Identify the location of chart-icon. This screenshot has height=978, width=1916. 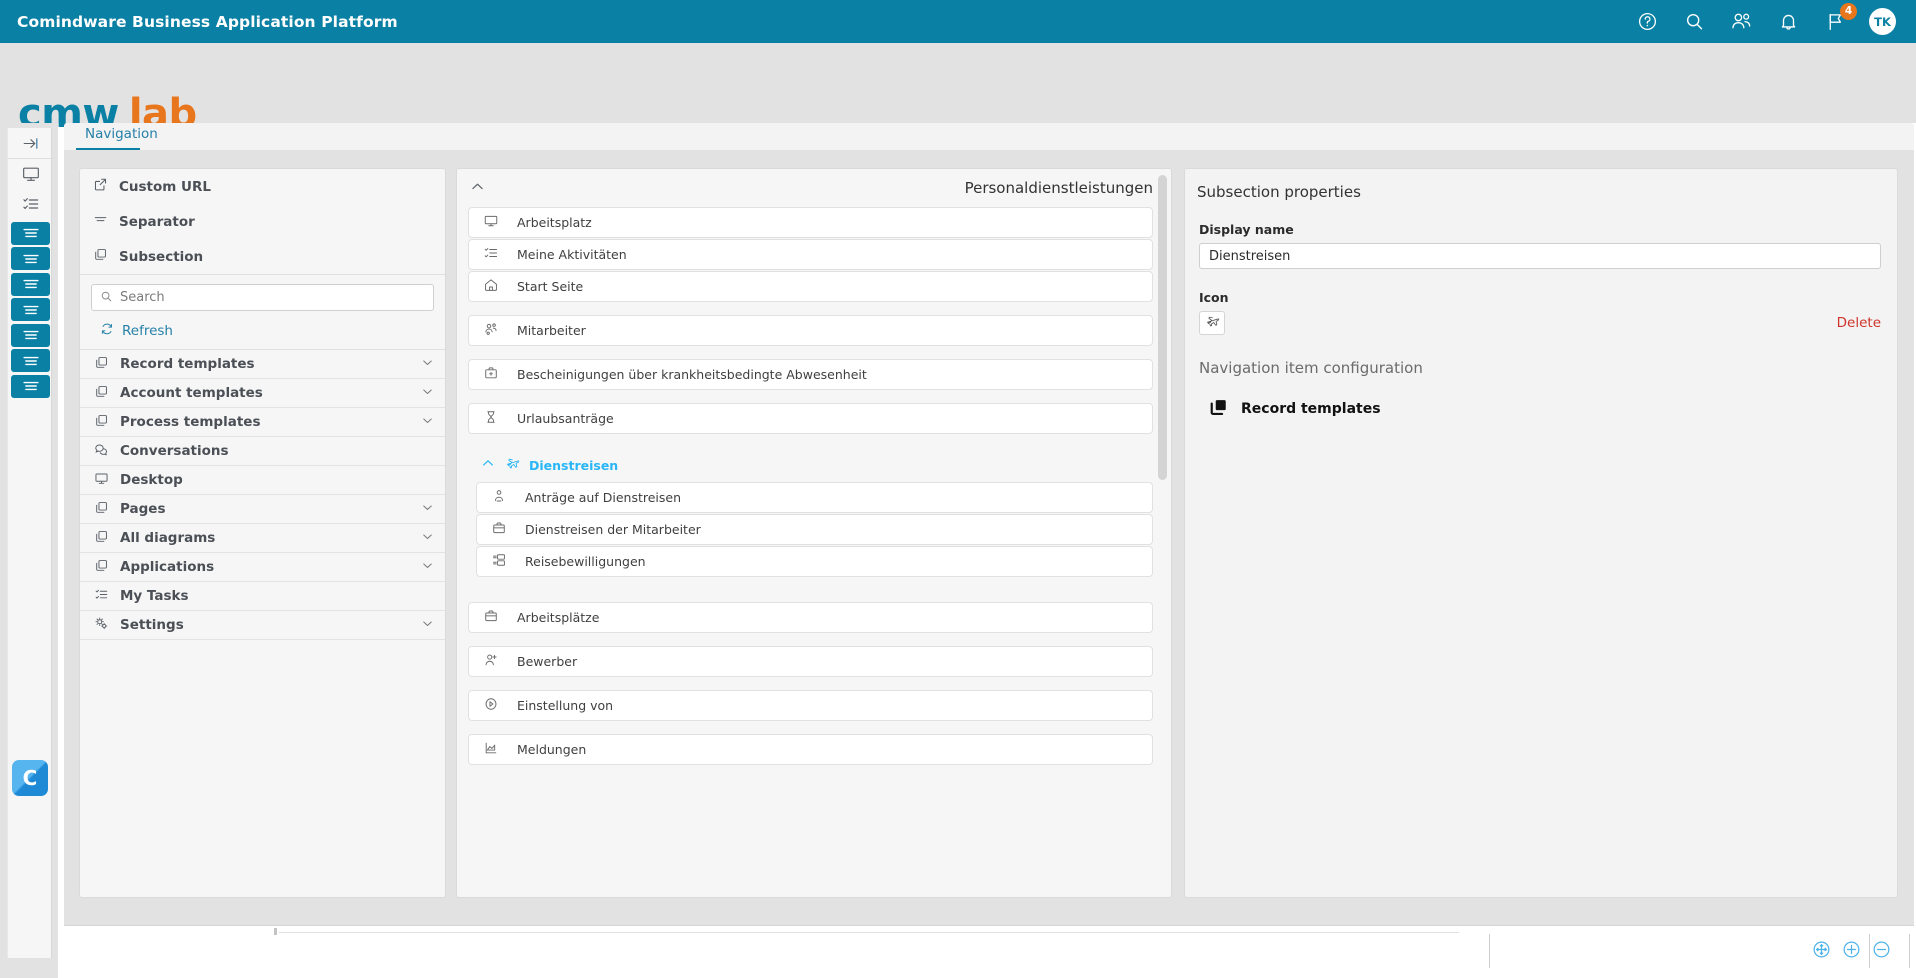
(491, 750).